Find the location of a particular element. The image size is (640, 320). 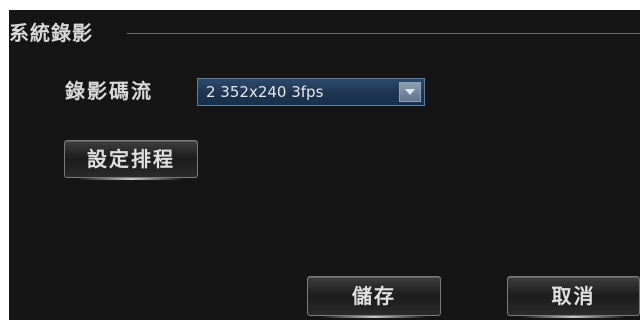

record-stream-label: 錄影碼流 is located at coordinates (109, 91).